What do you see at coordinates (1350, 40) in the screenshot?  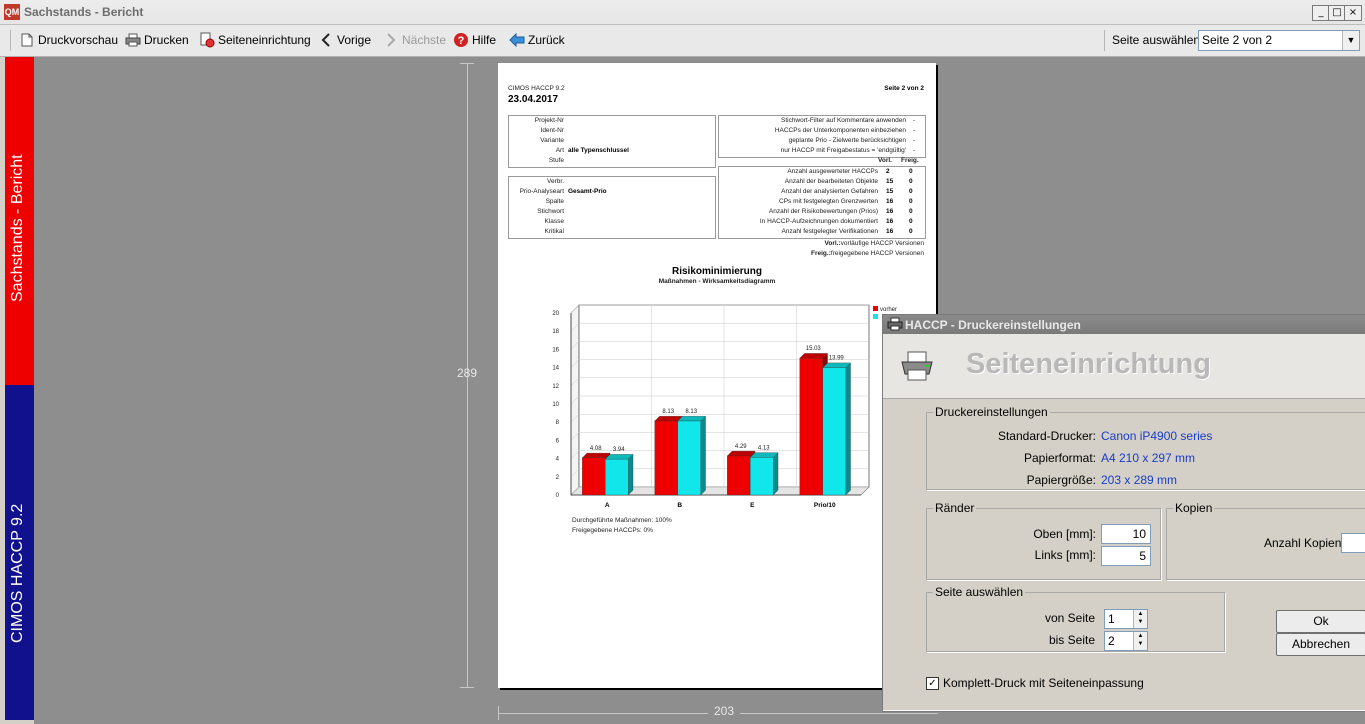 I see `chevron-down-icon: ▼` at bounding box center [1350, 40].